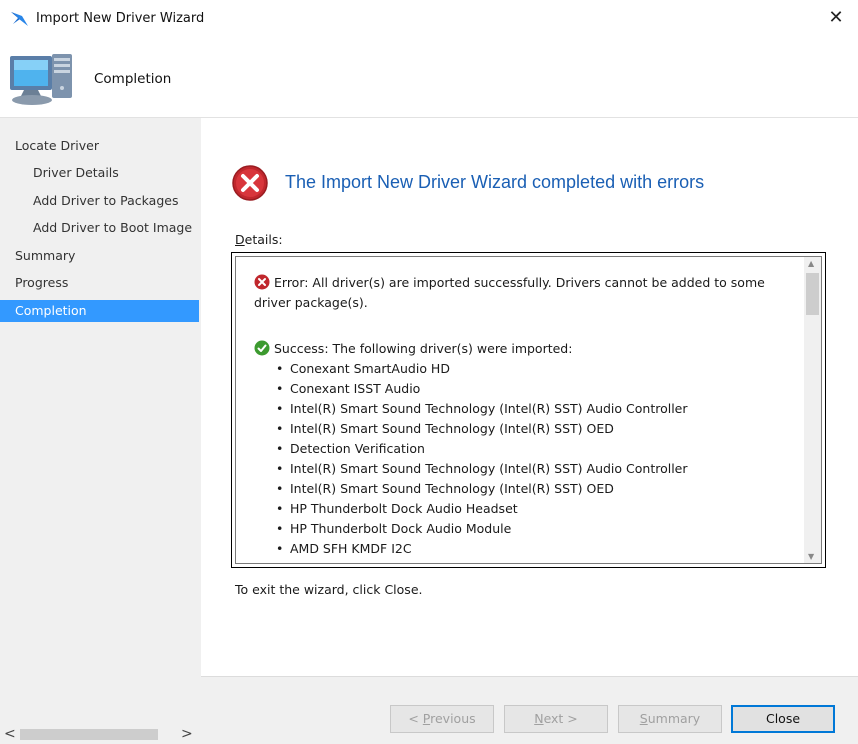  I want to click on scroll-down-icon: ▼, so click(811, 556).